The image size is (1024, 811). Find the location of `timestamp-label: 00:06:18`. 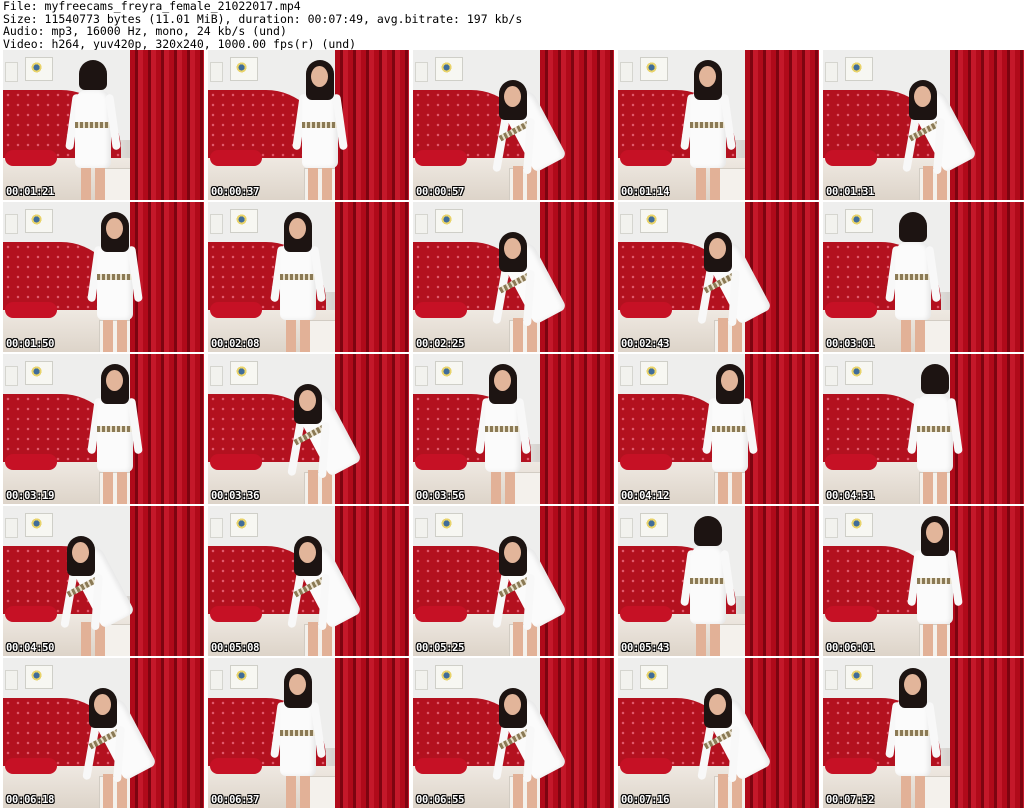

timestamp-label: 00:06:18 is located at coordinates (30, 800).